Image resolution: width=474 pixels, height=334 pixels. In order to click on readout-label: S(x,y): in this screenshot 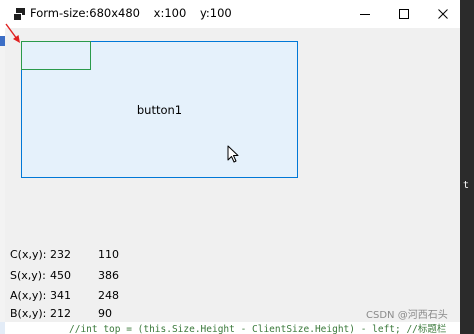, I will do `click(28, 275)`.